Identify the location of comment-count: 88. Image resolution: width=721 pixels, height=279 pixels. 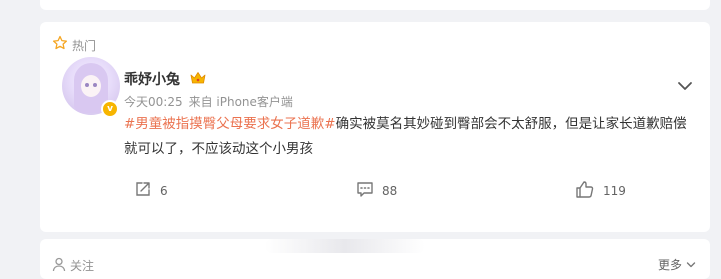
(390, 190).